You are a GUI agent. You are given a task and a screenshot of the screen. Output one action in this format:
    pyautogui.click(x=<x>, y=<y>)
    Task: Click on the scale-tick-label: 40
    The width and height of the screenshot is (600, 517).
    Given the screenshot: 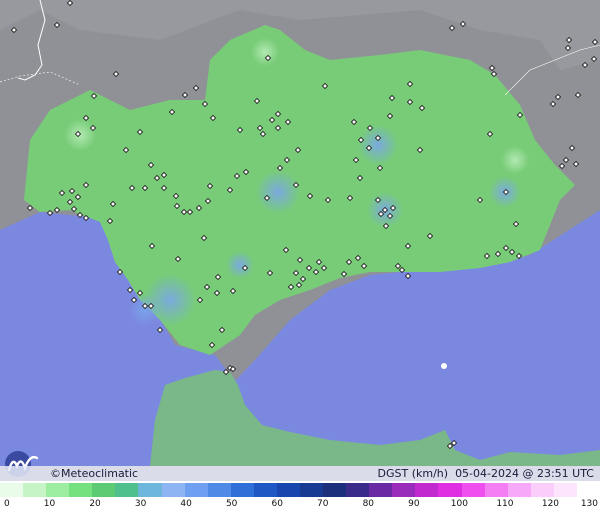 What is the action you would take?
    pyautogui.click(x=186, y=504)
    